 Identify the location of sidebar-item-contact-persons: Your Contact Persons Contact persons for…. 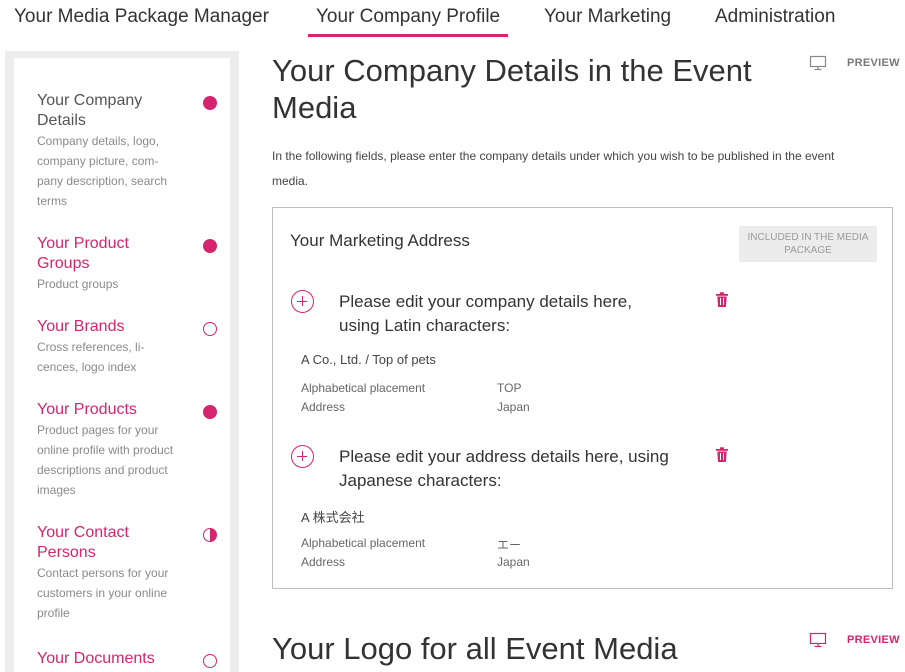
(127, 573).